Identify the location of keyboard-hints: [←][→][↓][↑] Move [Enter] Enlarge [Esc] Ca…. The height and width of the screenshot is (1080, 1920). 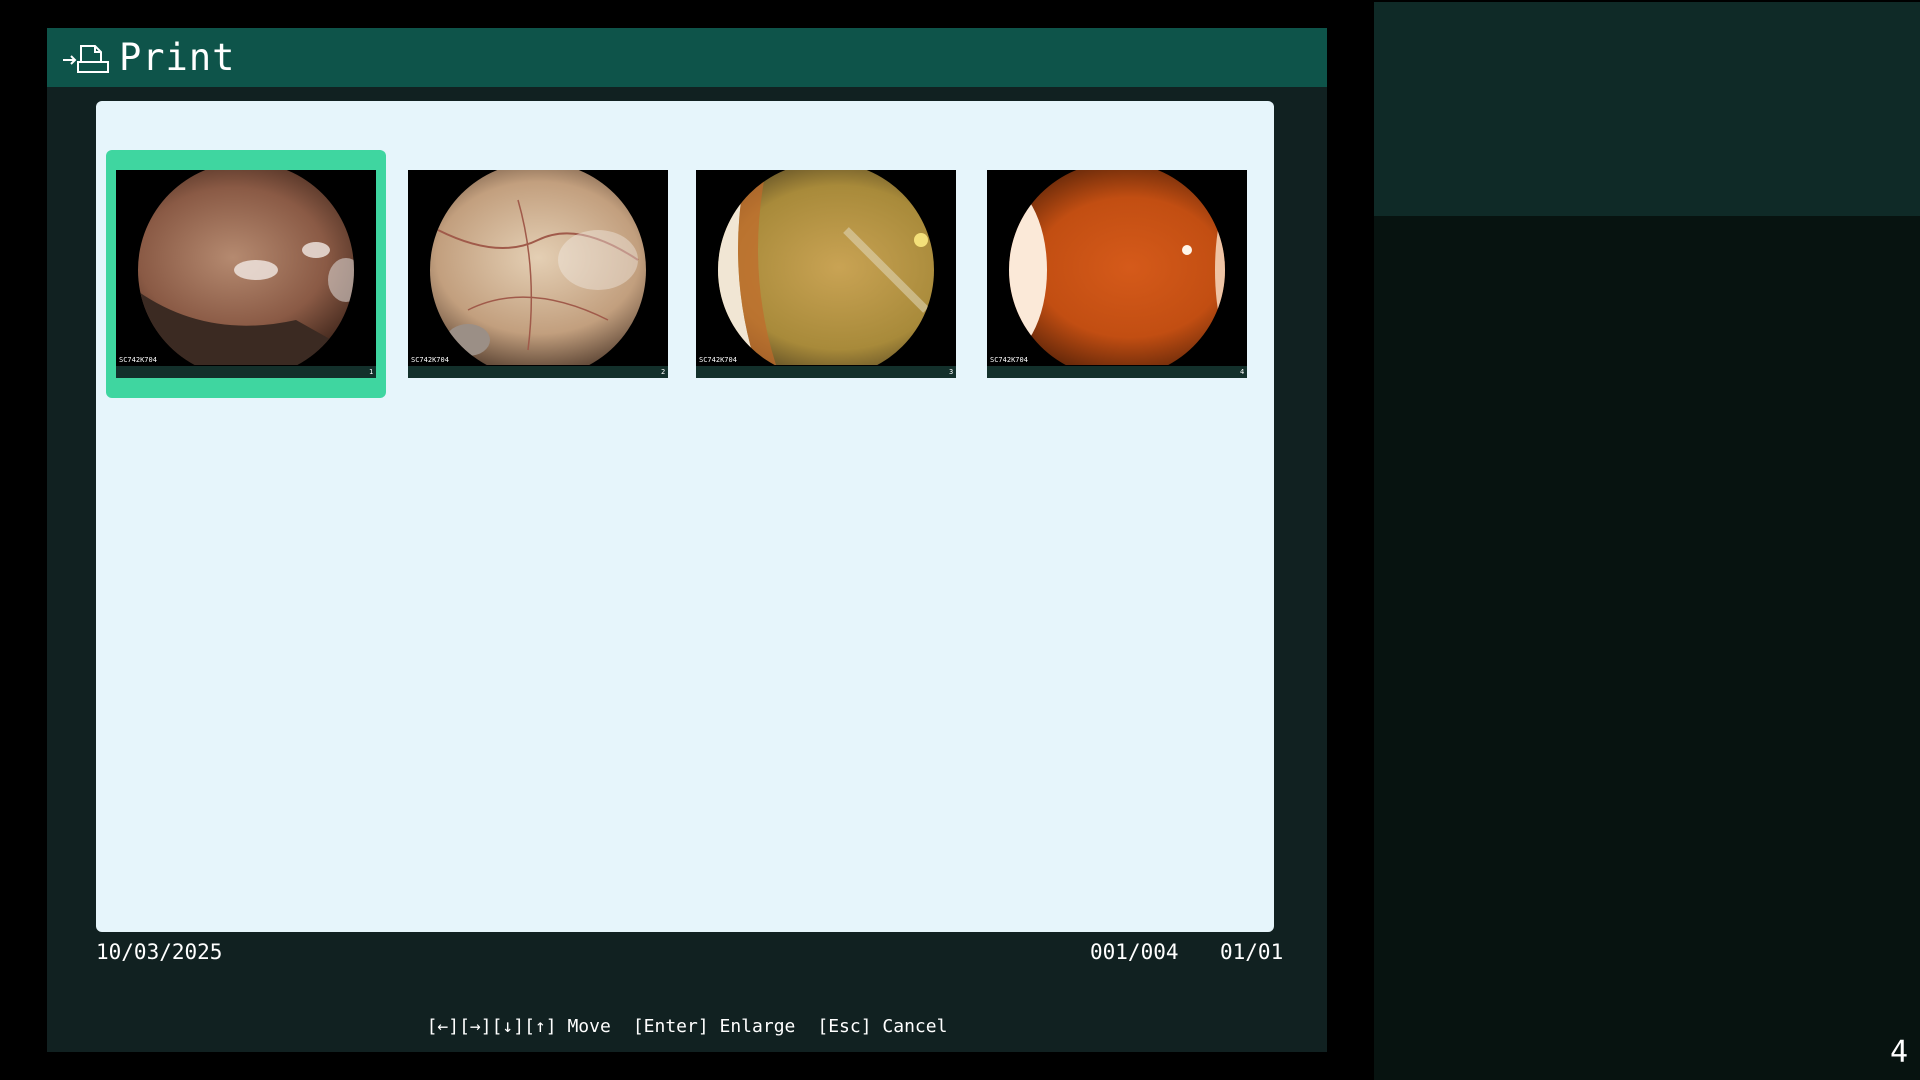
(687, 1026).